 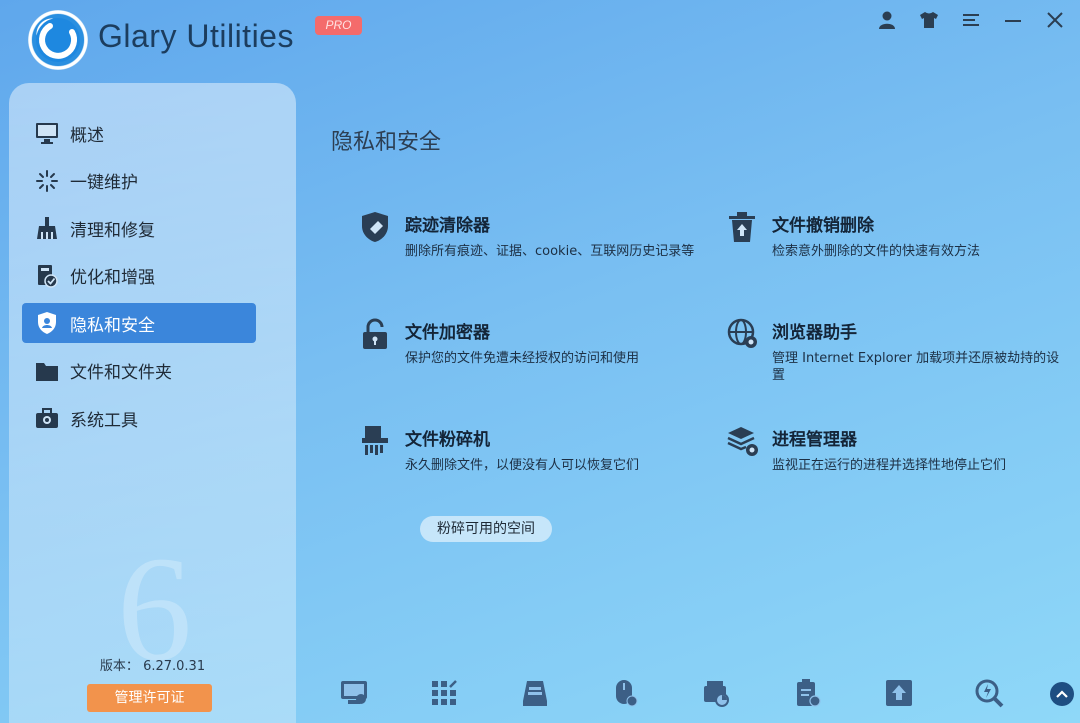 I want to click on sidebar-item-privacy-security: 隐私和安全, so click(x=139, y=323).